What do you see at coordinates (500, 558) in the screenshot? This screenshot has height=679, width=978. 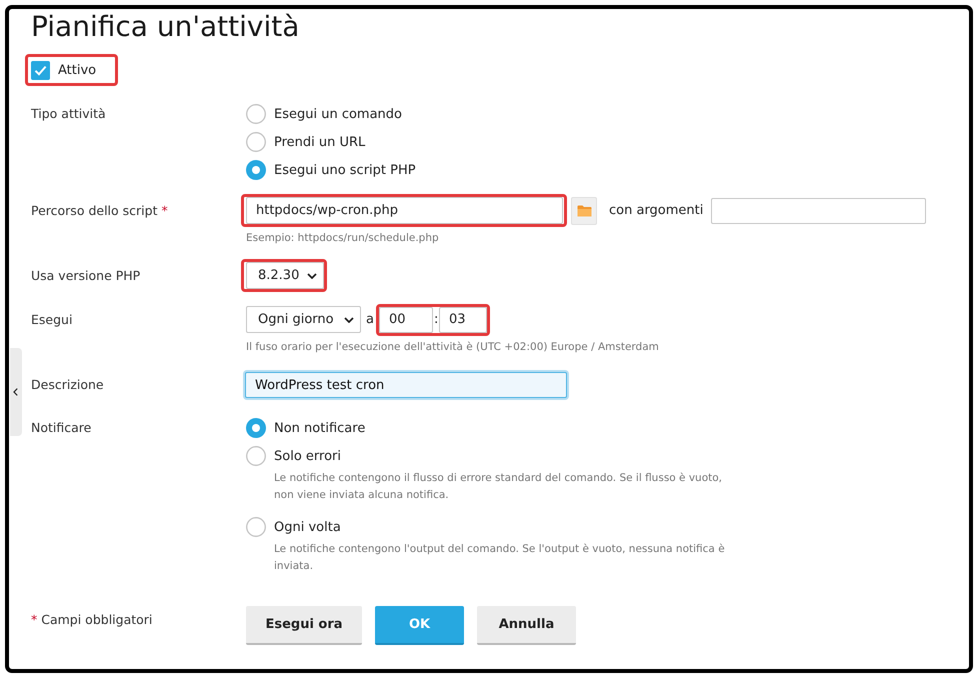 I see `hint-text: Le notifiche contengono l'output del comando. Se l'output è vuoto, nessuna notifica è inviata.` at bounding box center [500, 558].